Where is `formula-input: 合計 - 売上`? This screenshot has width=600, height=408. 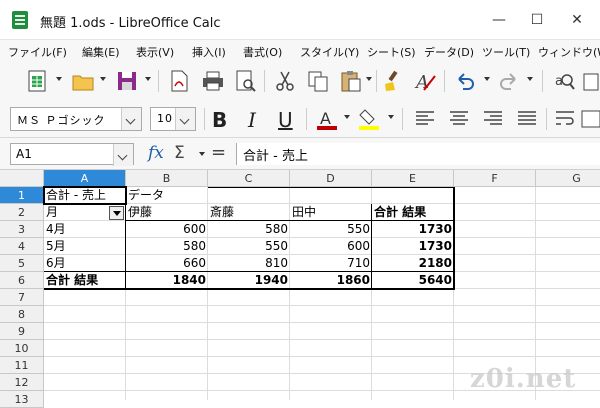
formula-input: 合計 - 売上 is located at coordinates (418, 154).